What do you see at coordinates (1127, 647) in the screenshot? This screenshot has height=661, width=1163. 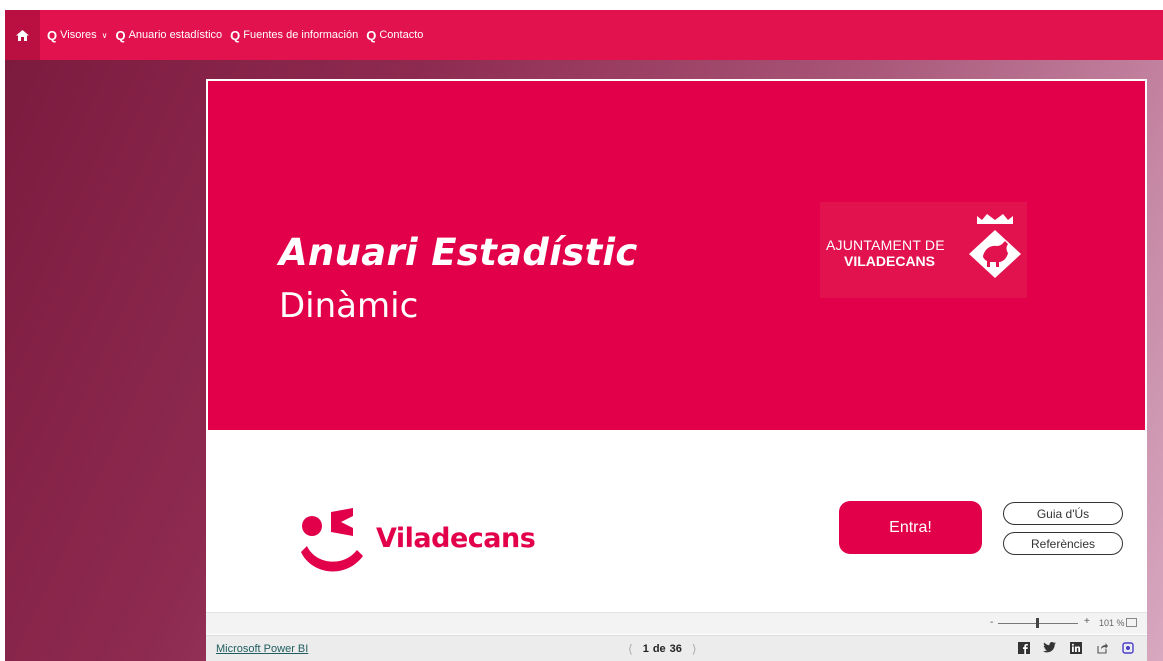 I see `powerbi-feedback-icon` at bounding box center [1127, 647].